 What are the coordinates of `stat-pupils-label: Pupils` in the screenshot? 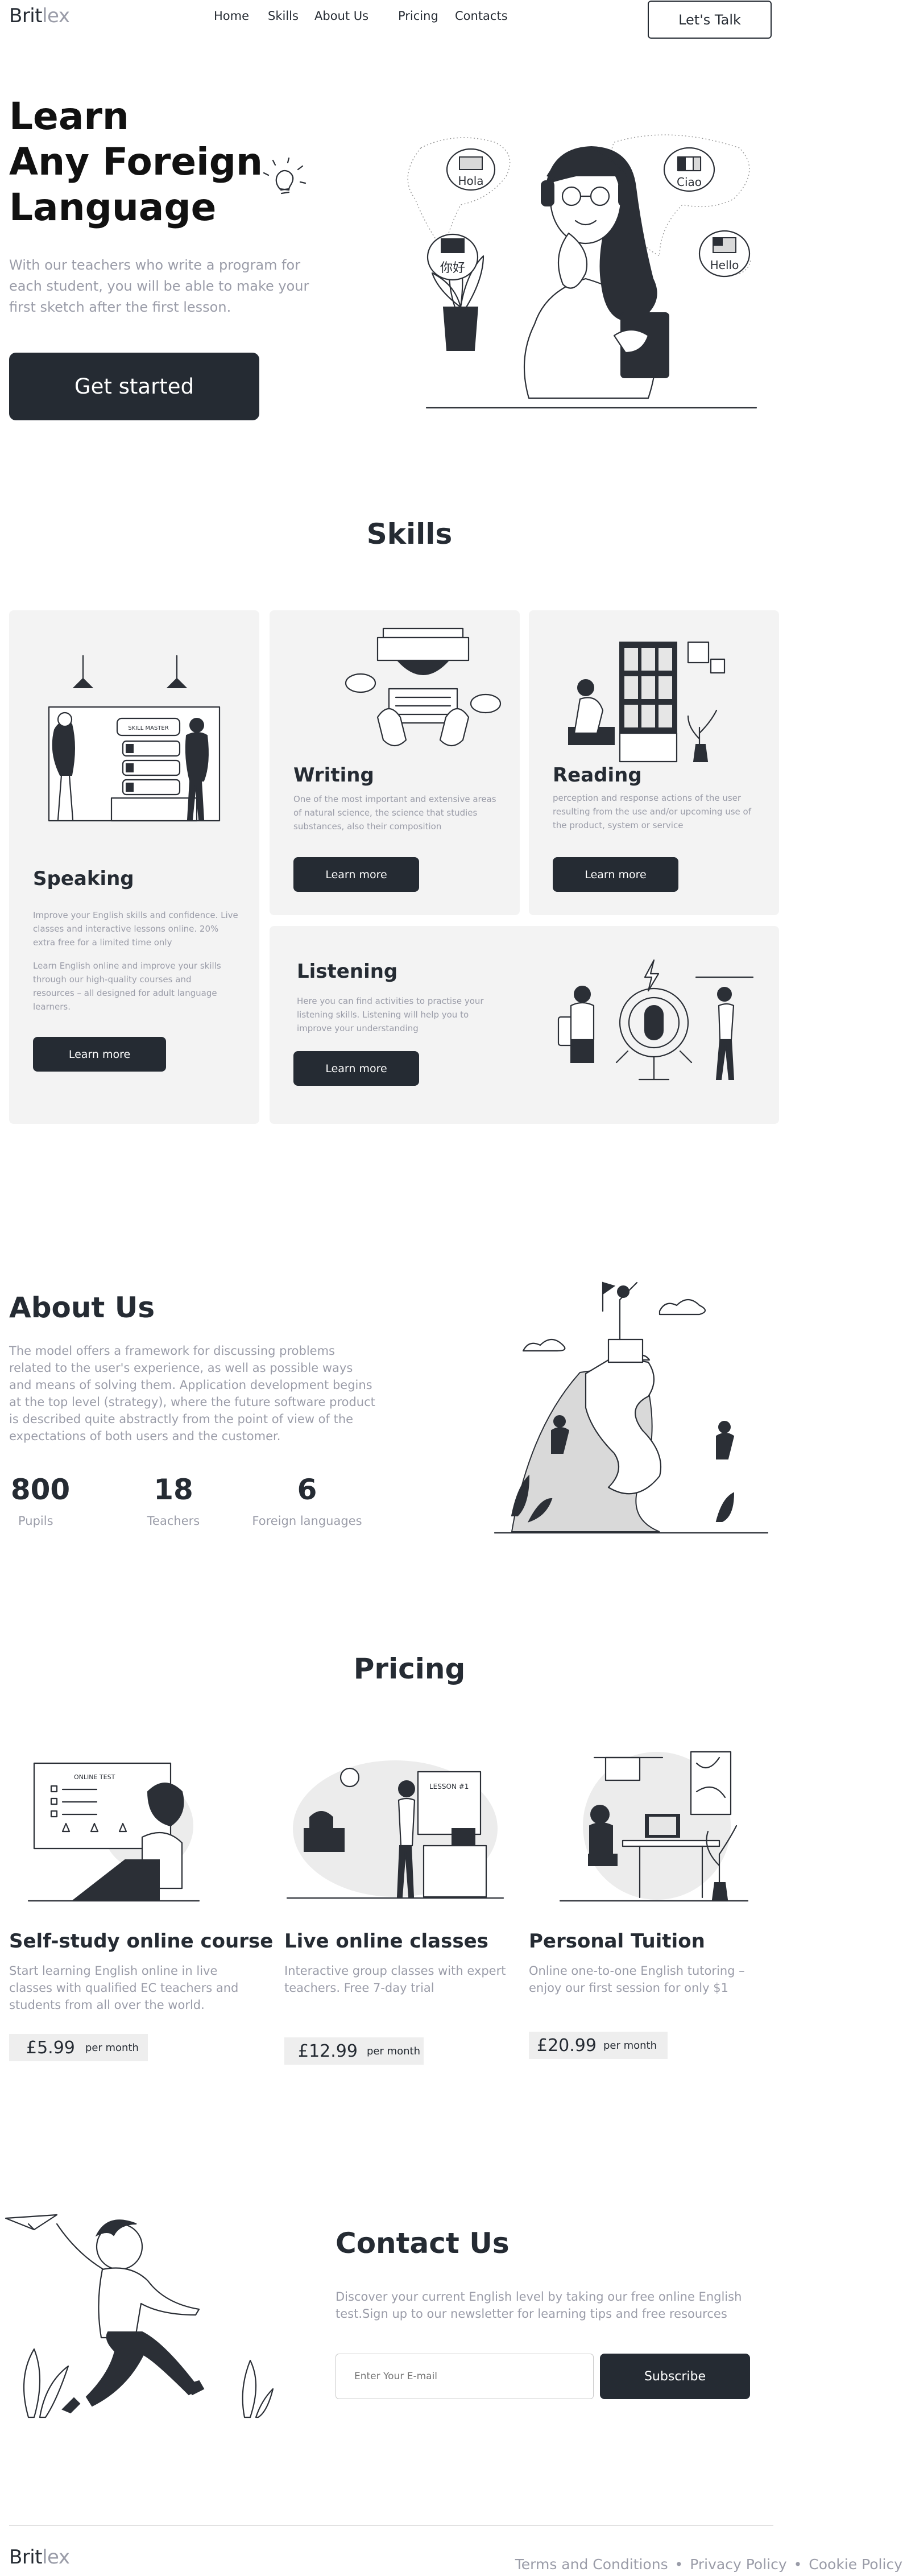 It's located at (35, 1521).